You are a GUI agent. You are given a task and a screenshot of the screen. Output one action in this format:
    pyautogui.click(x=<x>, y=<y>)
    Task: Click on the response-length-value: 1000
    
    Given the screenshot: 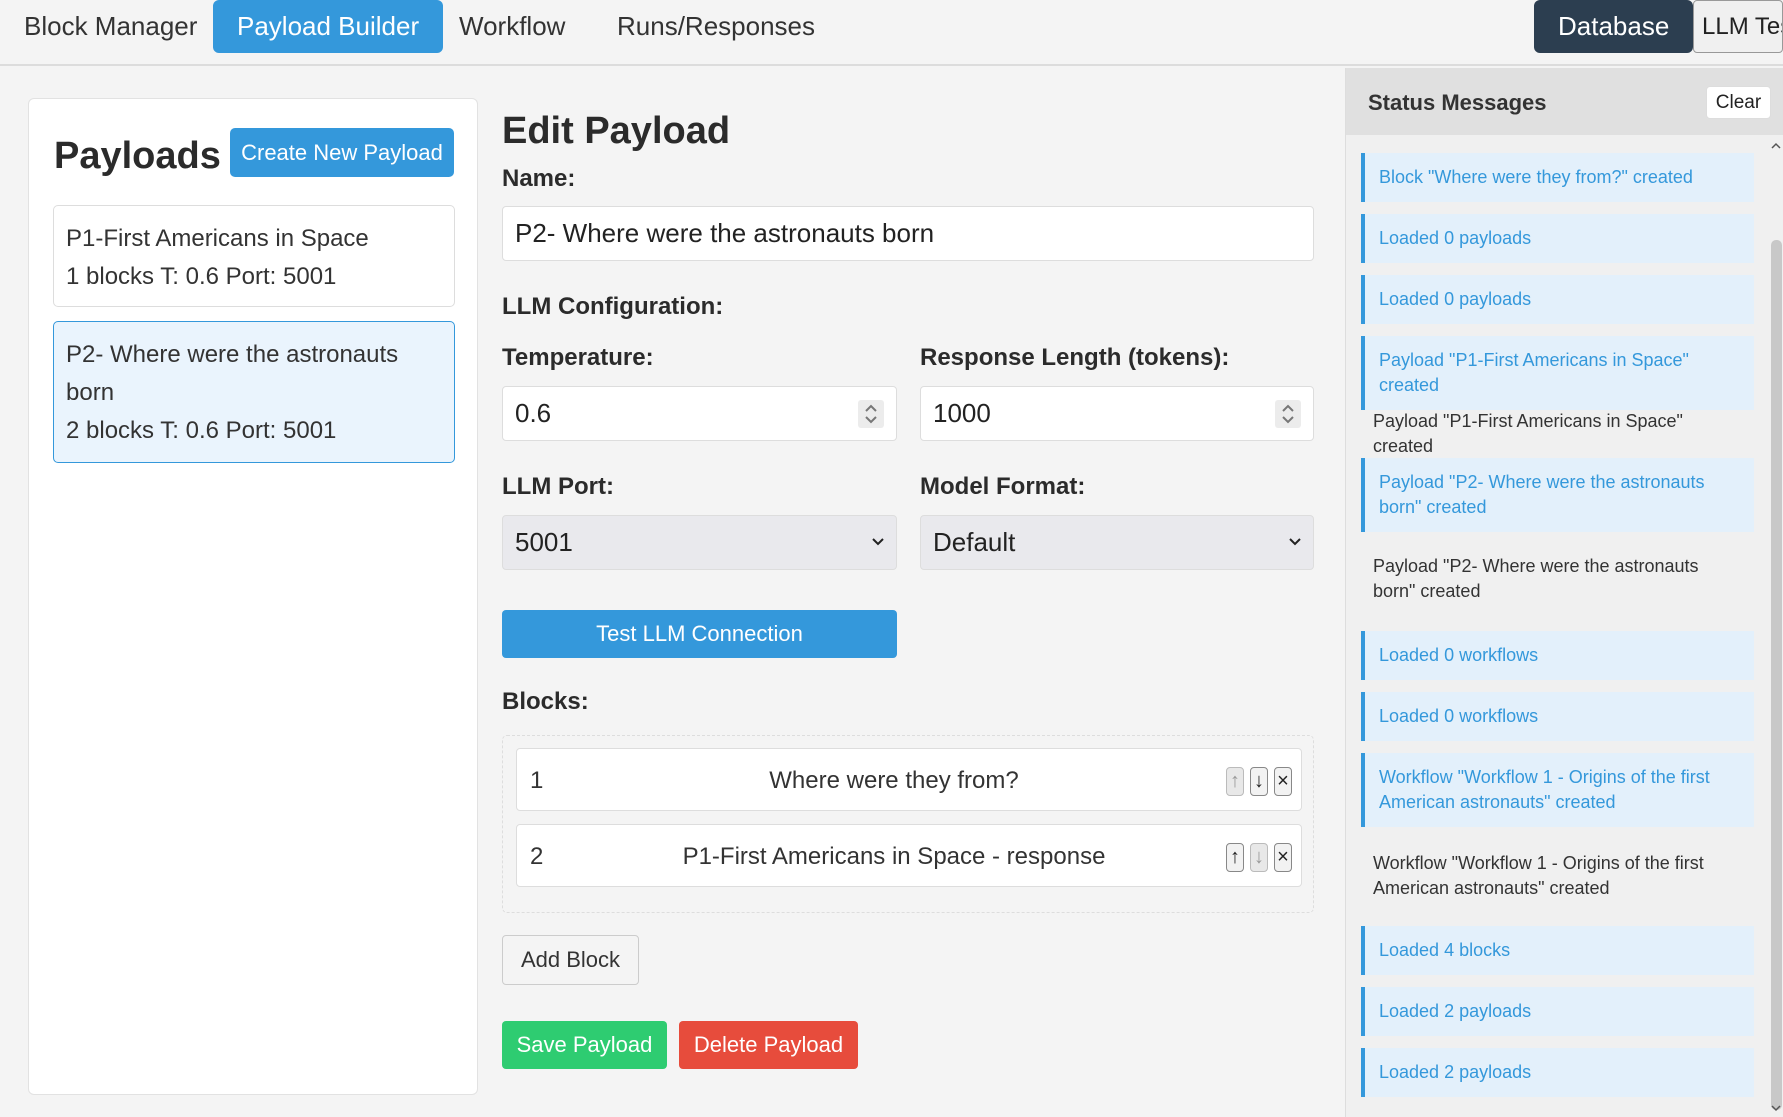 What is the action you would take?
    pyautogui.click(x=962, y=413)
    